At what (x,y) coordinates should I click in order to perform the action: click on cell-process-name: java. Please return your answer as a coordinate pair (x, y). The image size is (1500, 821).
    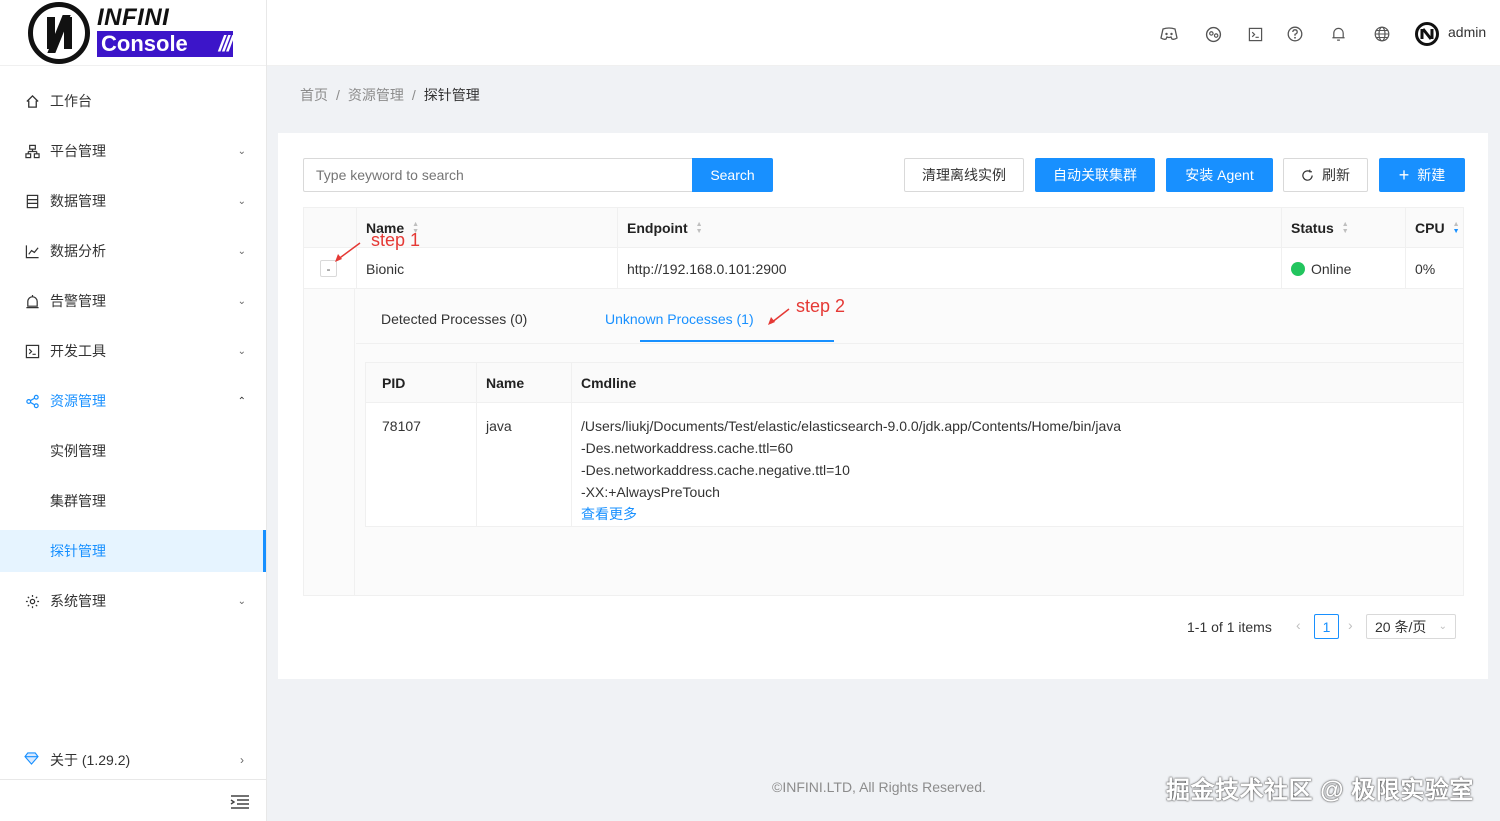
    Looking at the image, I should click on (524, 465).